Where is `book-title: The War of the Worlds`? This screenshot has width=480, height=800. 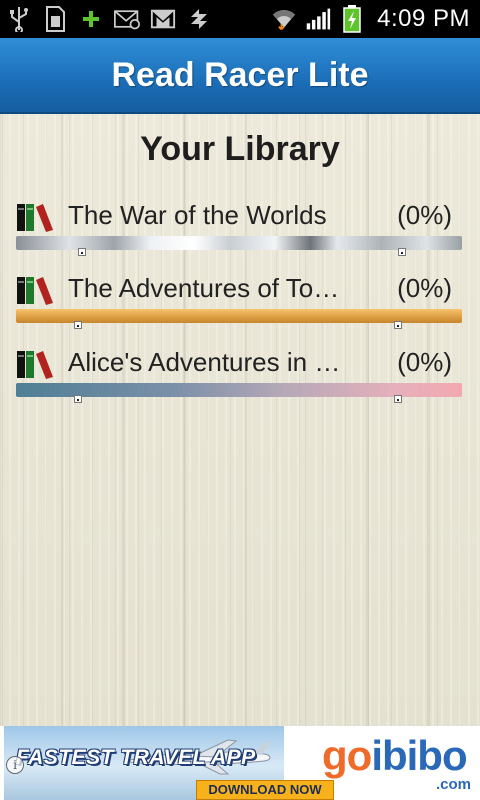 book-title: The War of the Worlds is located at coordinates (197, 215).